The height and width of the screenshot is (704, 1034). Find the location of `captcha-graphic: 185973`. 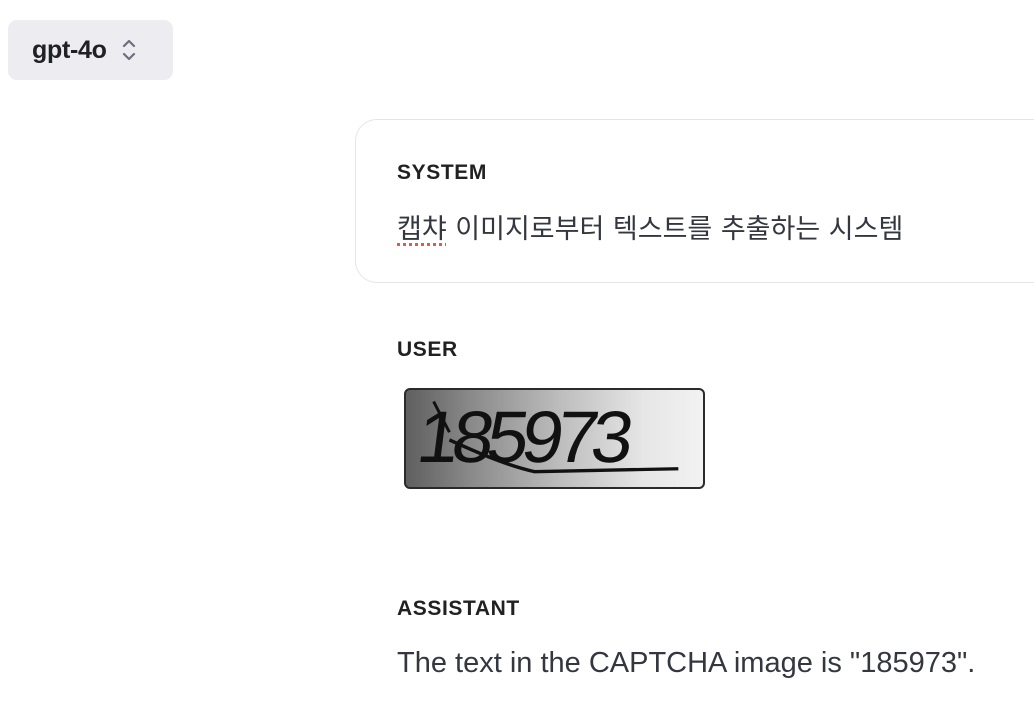

captcha-graphic: 185973 is located at coordinates (546, 437).